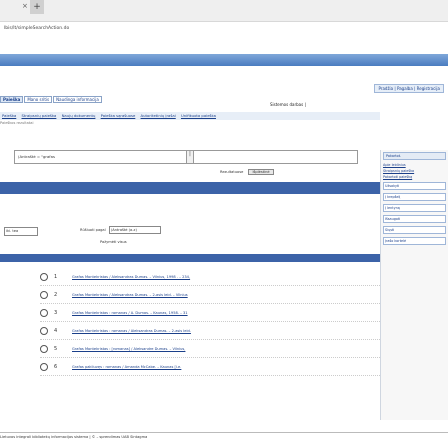 This screenshot has width=448, height=448. I want to click on page-select: iki. tea, so click(21, 231).